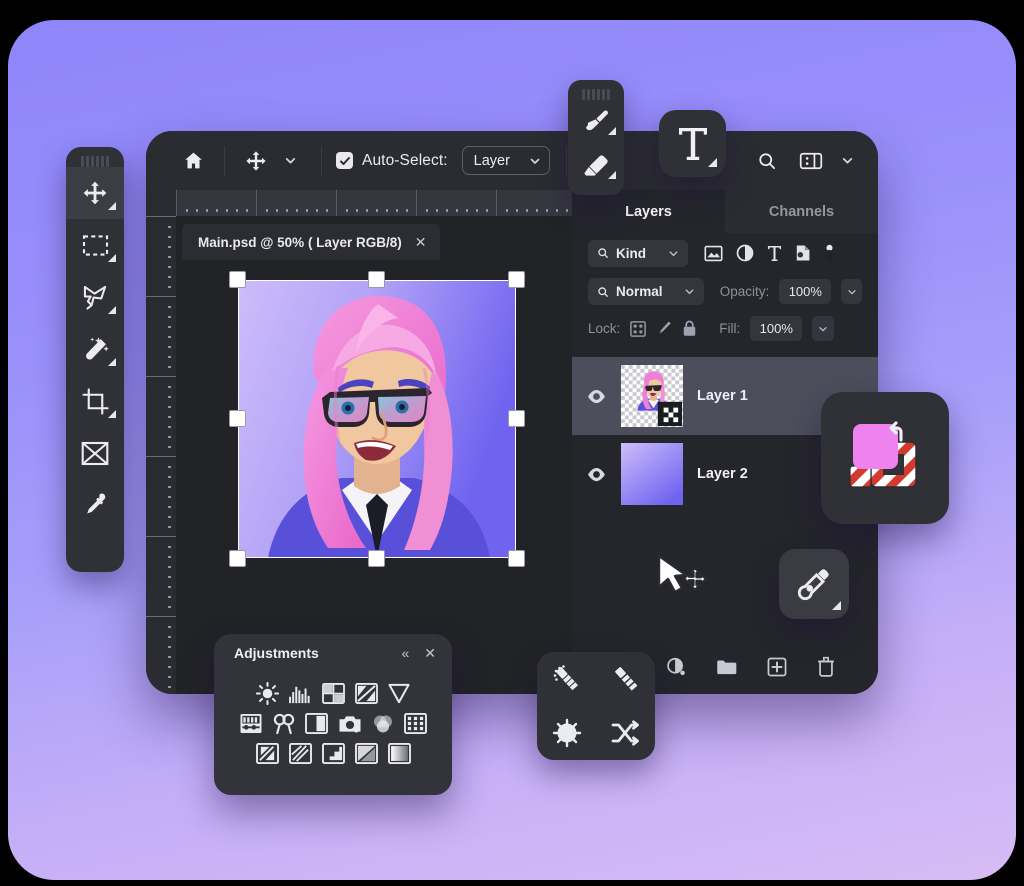  Describe the element at coordinates (415, 723) in the screenshot. I see `color-lookup-icon` at that location.